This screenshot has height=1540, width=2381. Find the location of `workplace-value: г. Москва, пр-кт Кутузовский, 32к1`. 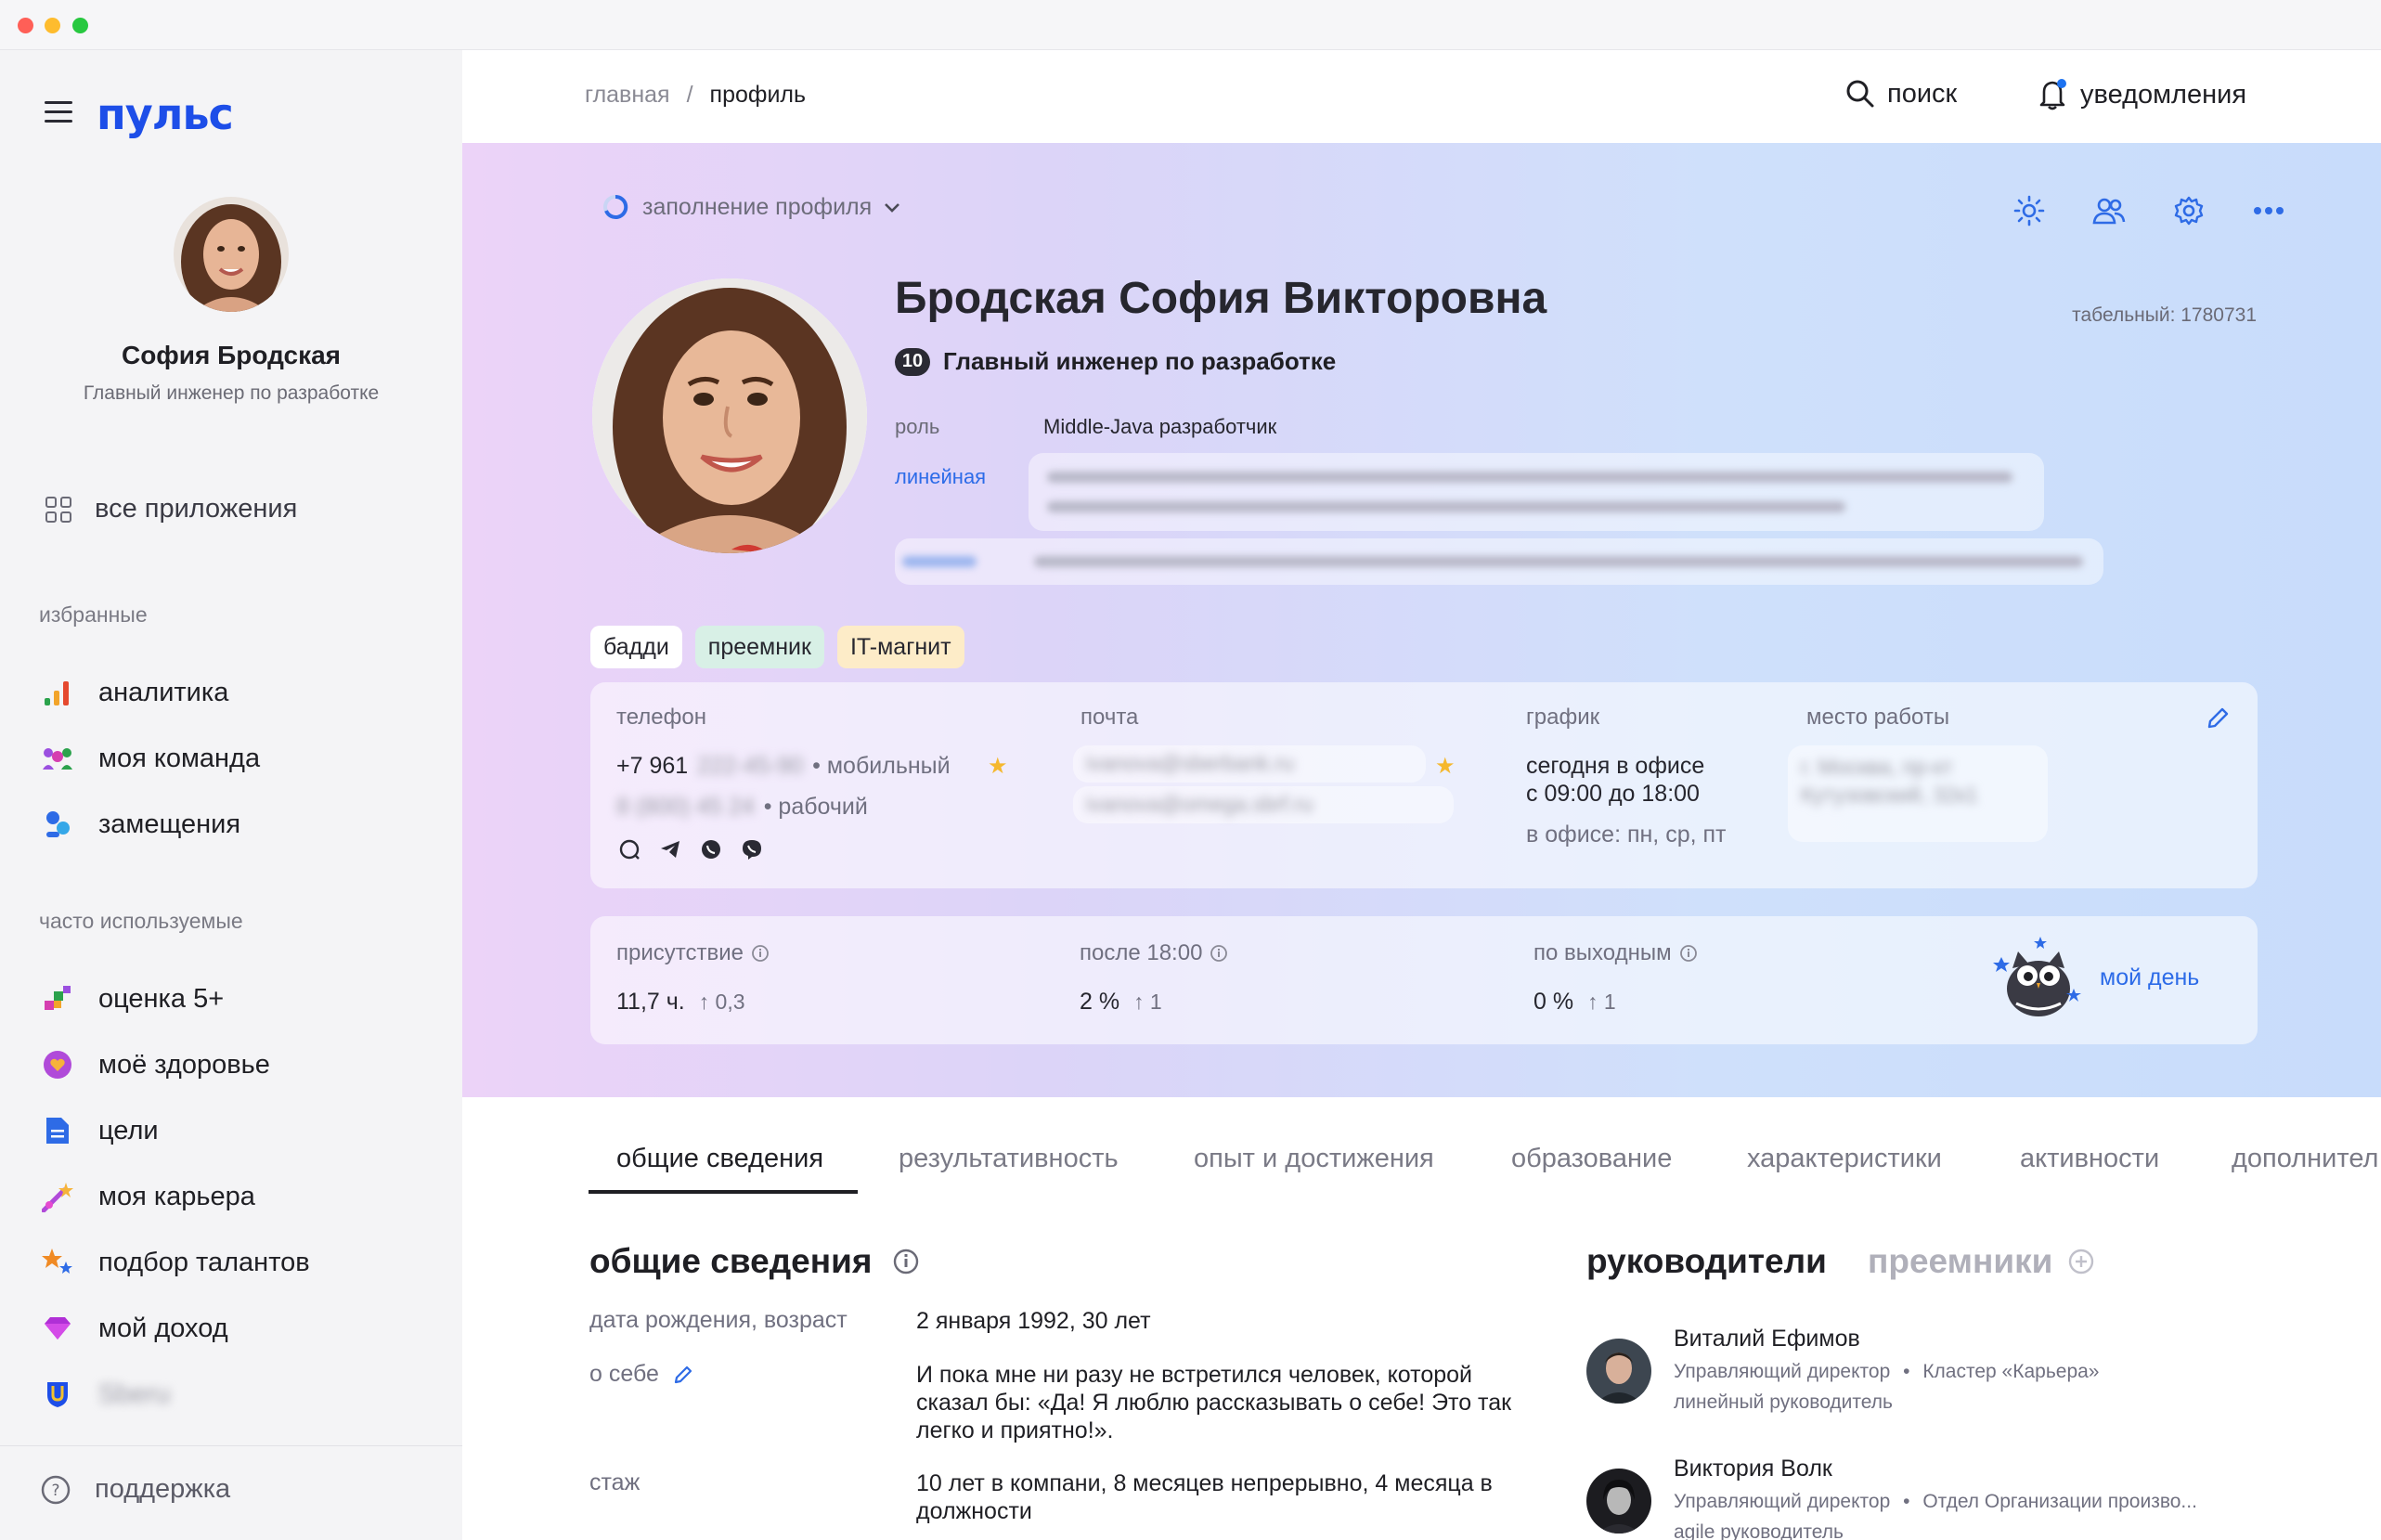

workplace-value: г. Москва, пр-кт Кутузовский, 32к1 is located at coordinates (1918, 793).